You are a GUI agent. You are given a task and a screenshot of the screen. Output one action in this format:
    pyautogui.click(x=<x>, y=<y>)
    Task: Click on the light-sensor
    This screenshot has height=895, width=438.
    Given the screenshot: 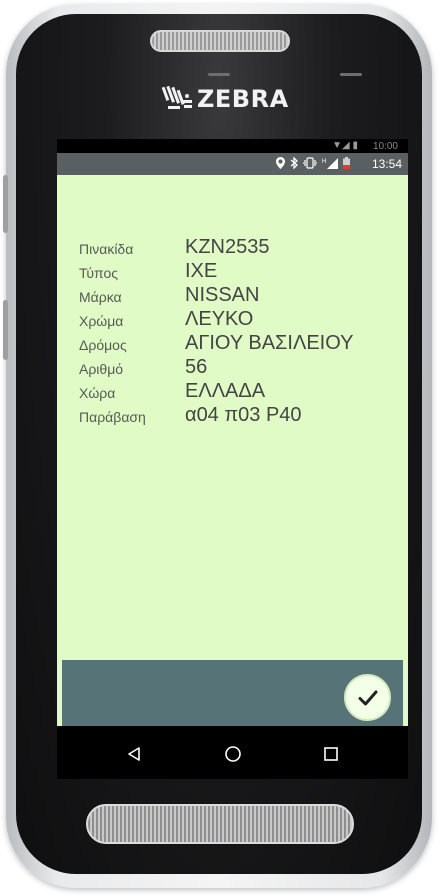 What is the action you would take?
    pyautogui.click(x=351, y=74)
    